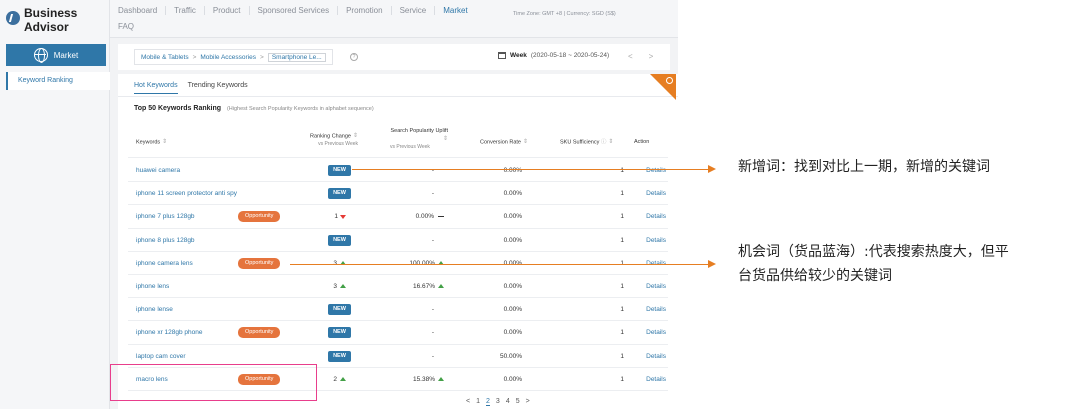  I want to click on sidebar-item-keyword-ranking: Keyword Ranking, so click(58, 81).